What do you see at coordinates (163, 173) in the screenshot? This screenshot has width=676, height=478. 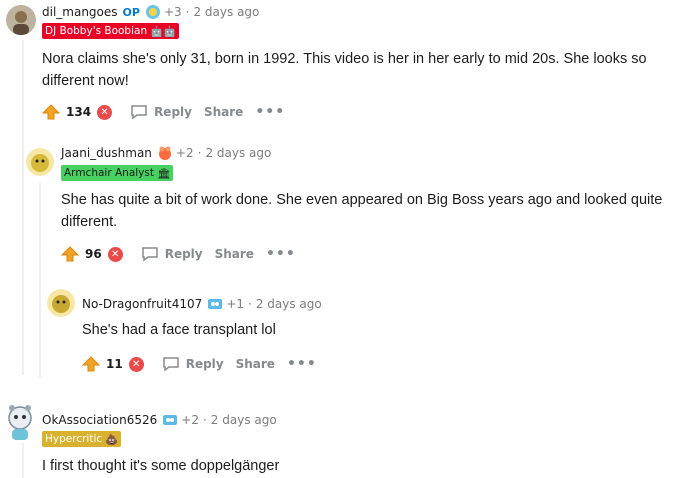 I see `flair-emoji: 🏛` at bounding box center [163, 173].